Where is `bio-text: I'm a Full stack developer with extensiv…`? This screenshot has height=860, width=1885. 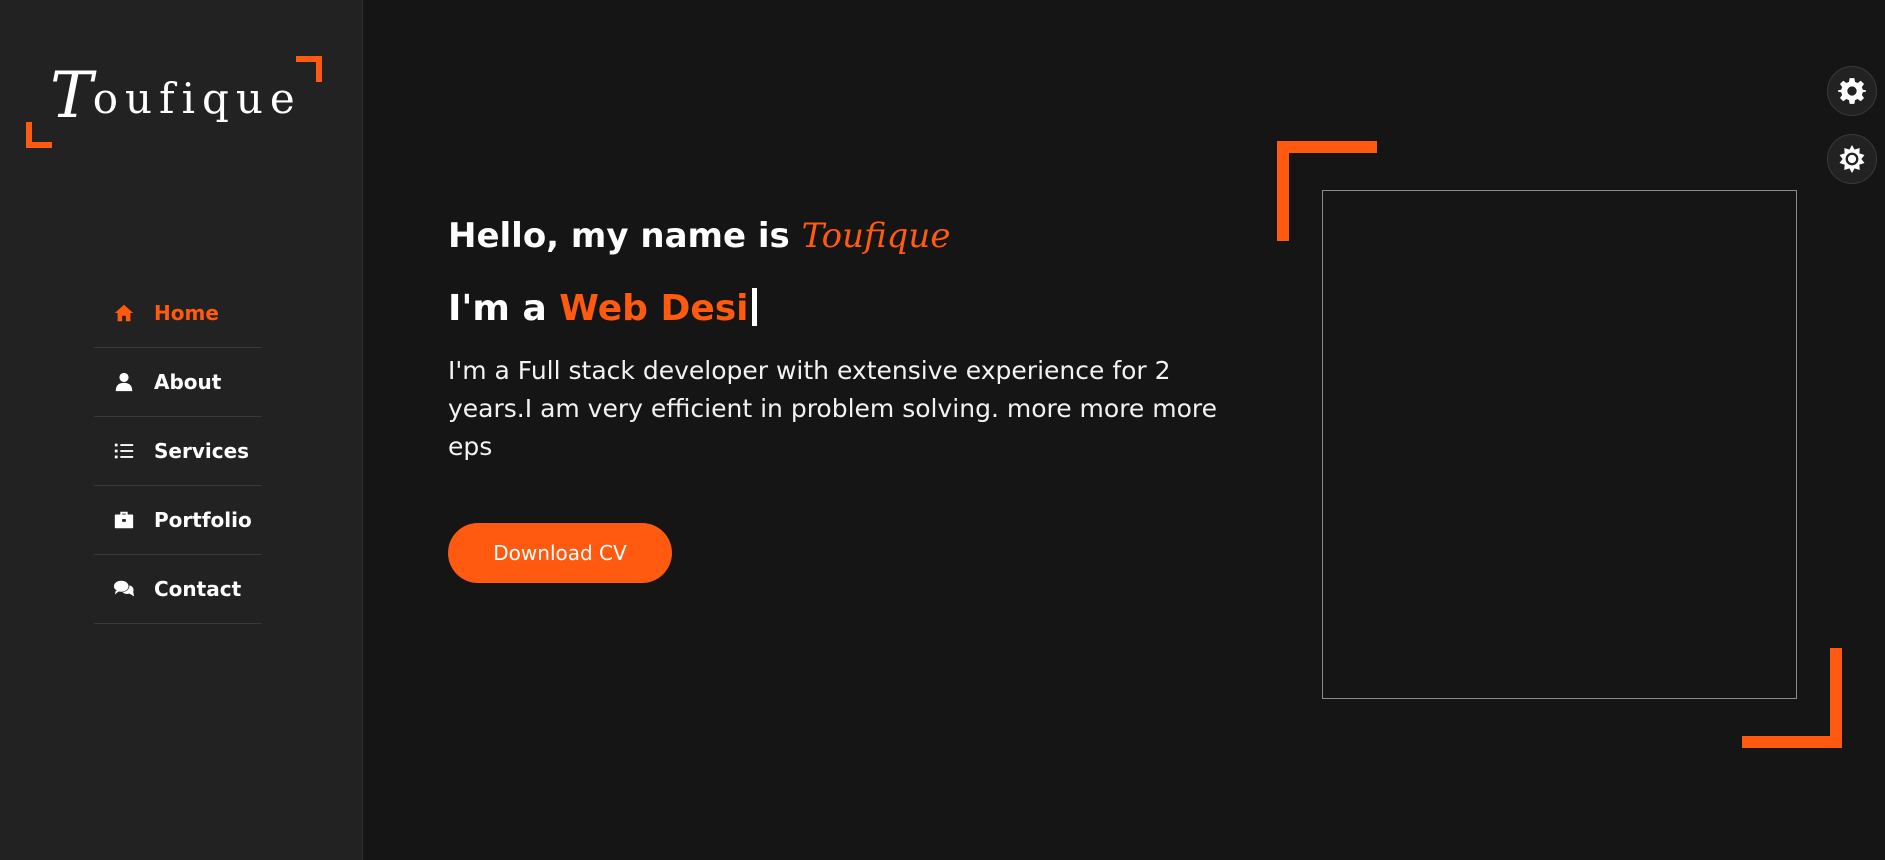 bio-text: I'm a Full stack developer with extensiv… is located at coordinates (833, 408).